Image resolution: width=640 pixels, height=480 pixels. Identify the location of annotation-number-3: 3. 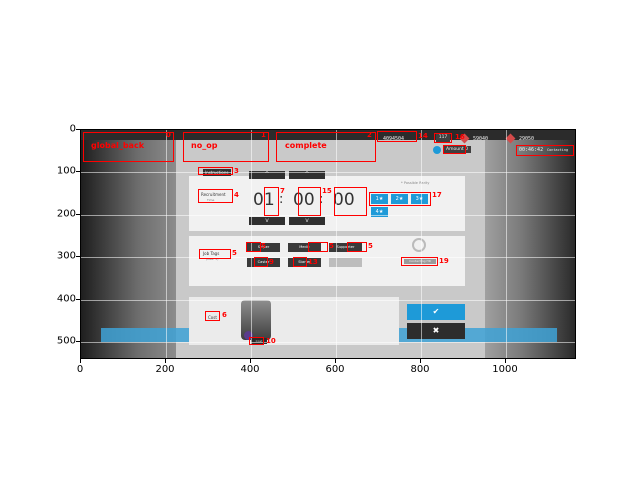
(236, 171).